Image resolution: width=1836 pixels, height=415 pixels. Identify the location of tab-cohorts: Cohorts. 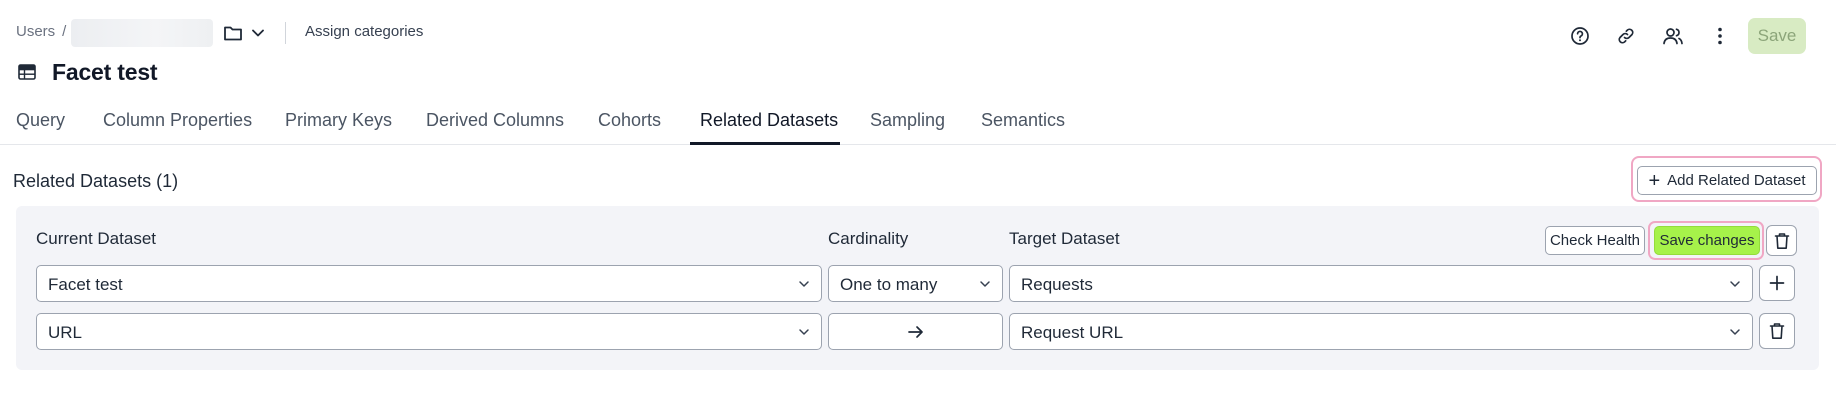
(629, 120).